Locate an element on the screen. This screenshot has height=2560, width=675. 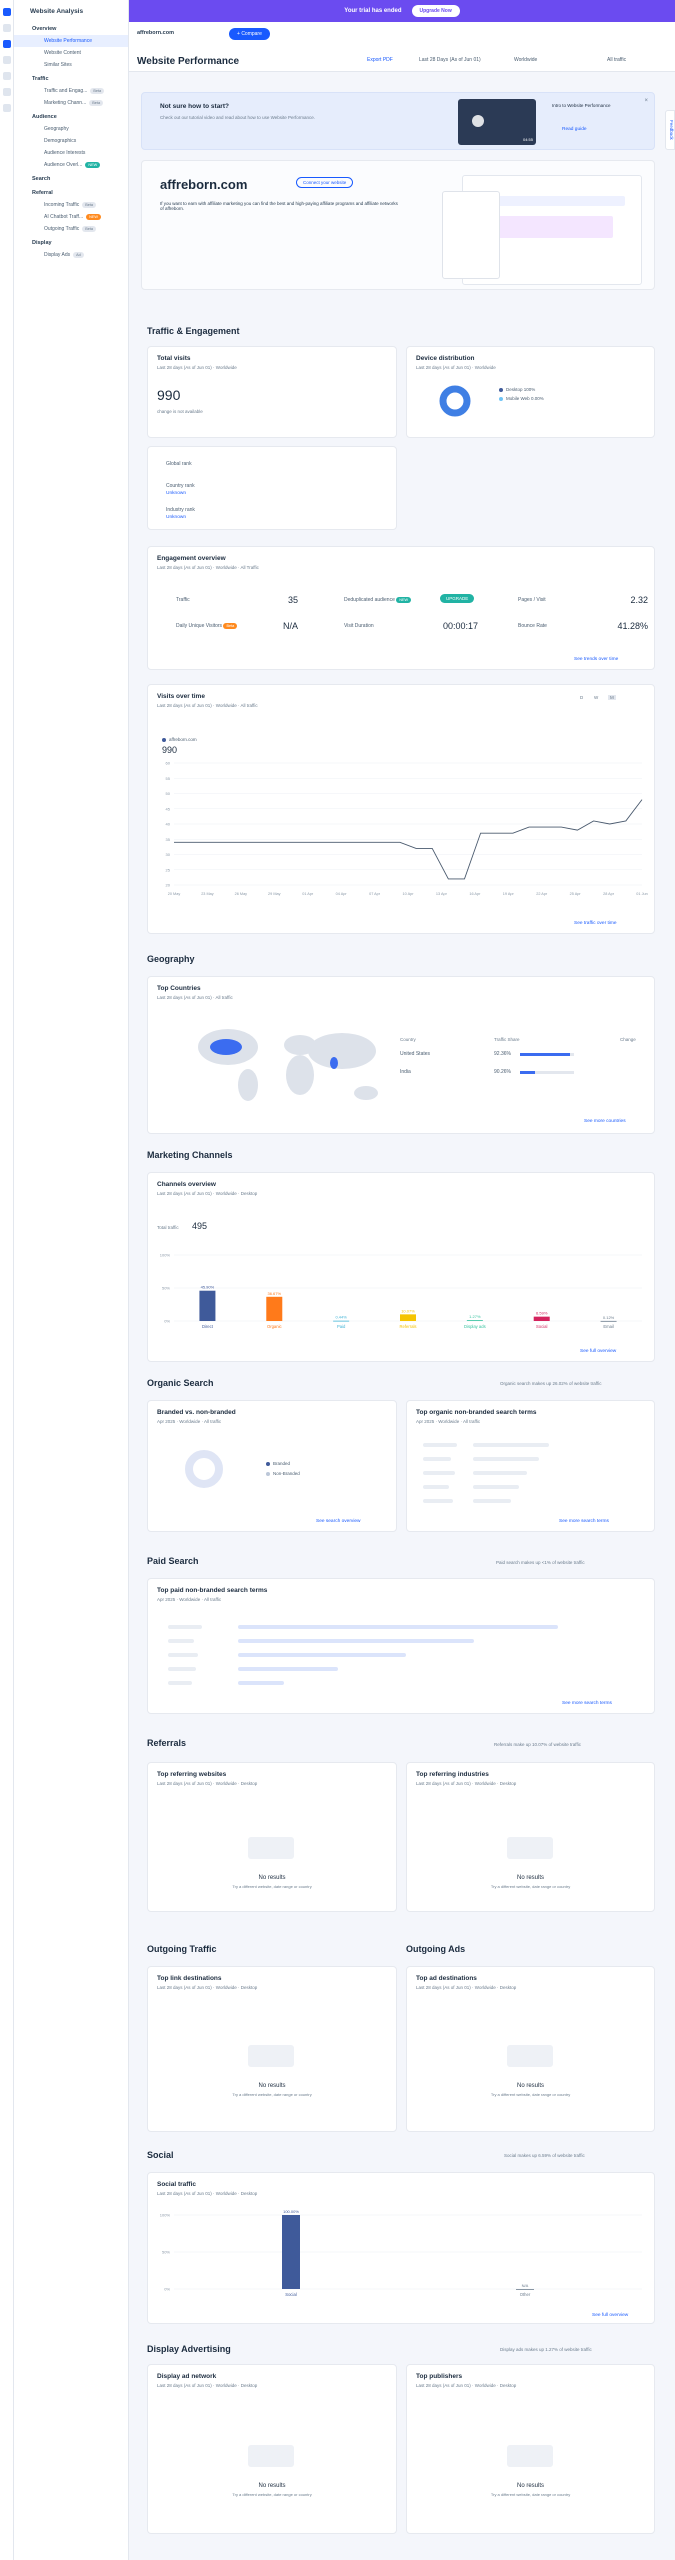
keyword-icon is located at coordinates (7, 60).